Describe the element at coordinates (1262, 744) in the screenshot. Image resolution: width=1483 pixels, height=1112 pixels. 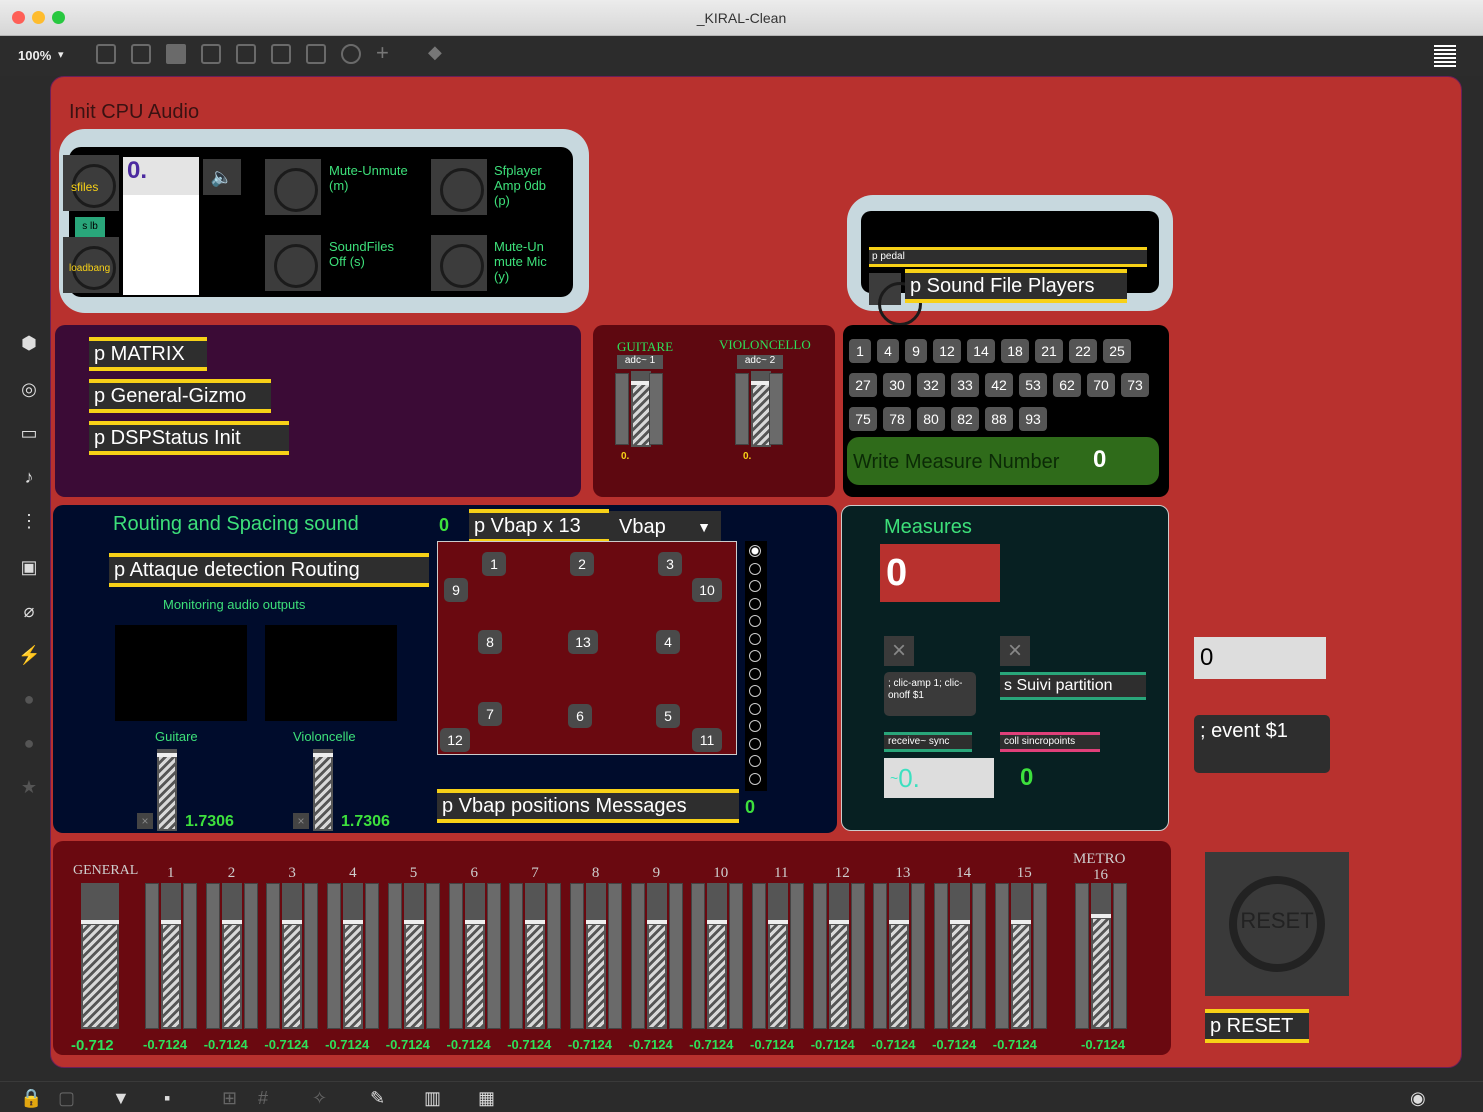
I see `event-message: ; event $1` at that location.